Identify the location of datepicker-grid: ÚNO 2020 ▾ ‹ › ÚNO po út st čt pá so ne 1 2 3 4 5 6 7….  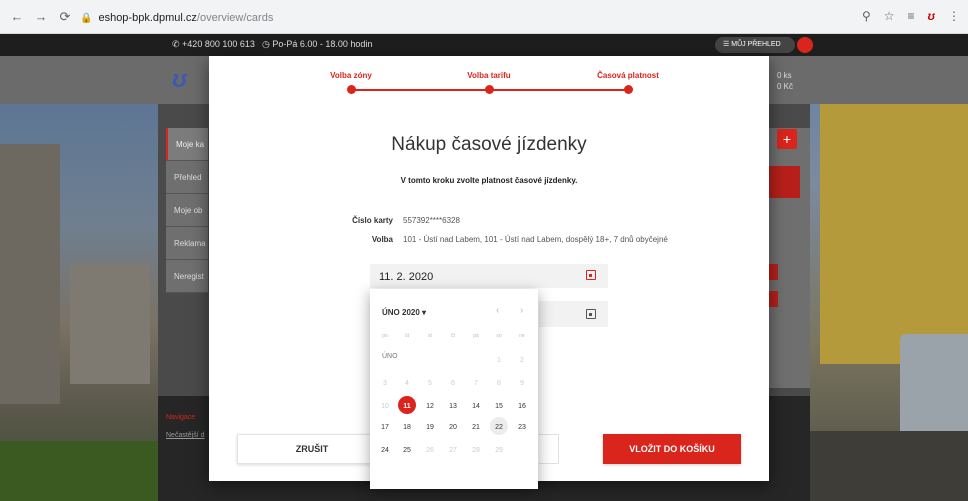
(454, 389).